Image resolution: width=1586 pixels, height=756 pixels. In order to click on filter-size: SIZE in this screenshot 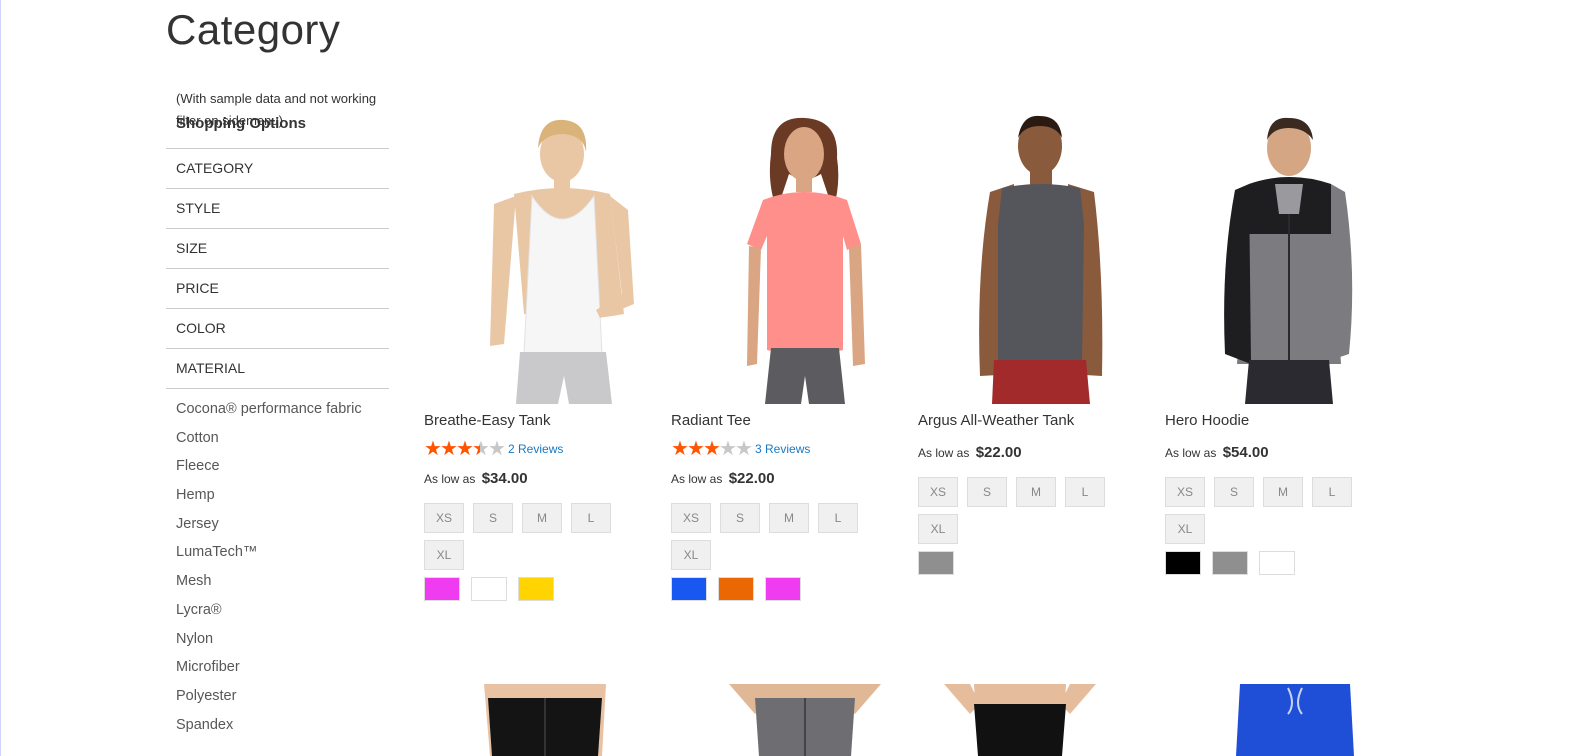, I will do `click(277, 249)`.